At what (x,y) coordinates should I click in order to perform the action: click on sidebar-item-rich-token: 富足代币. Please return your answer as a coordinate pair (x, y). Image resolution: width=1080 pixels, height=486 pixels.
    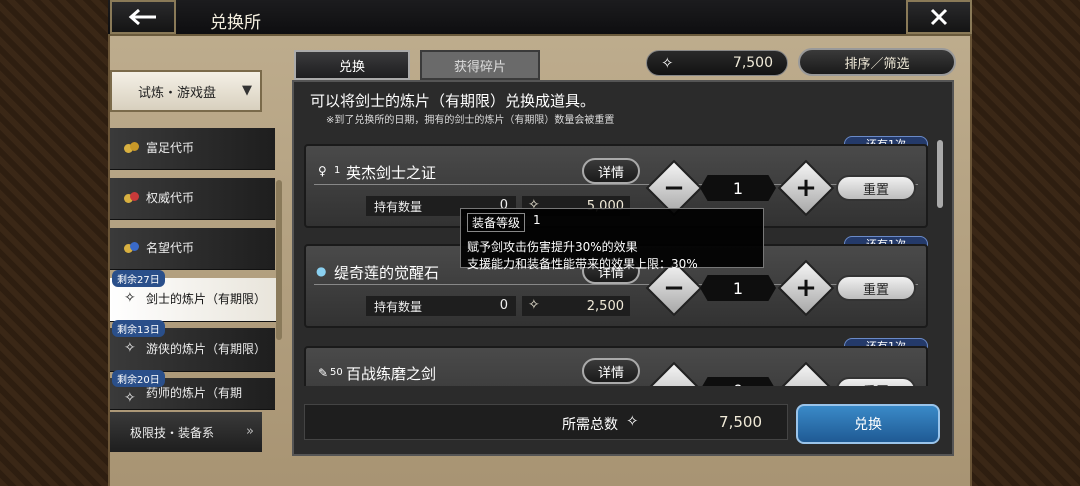
    Looking at the image, I should click on (192, 149).